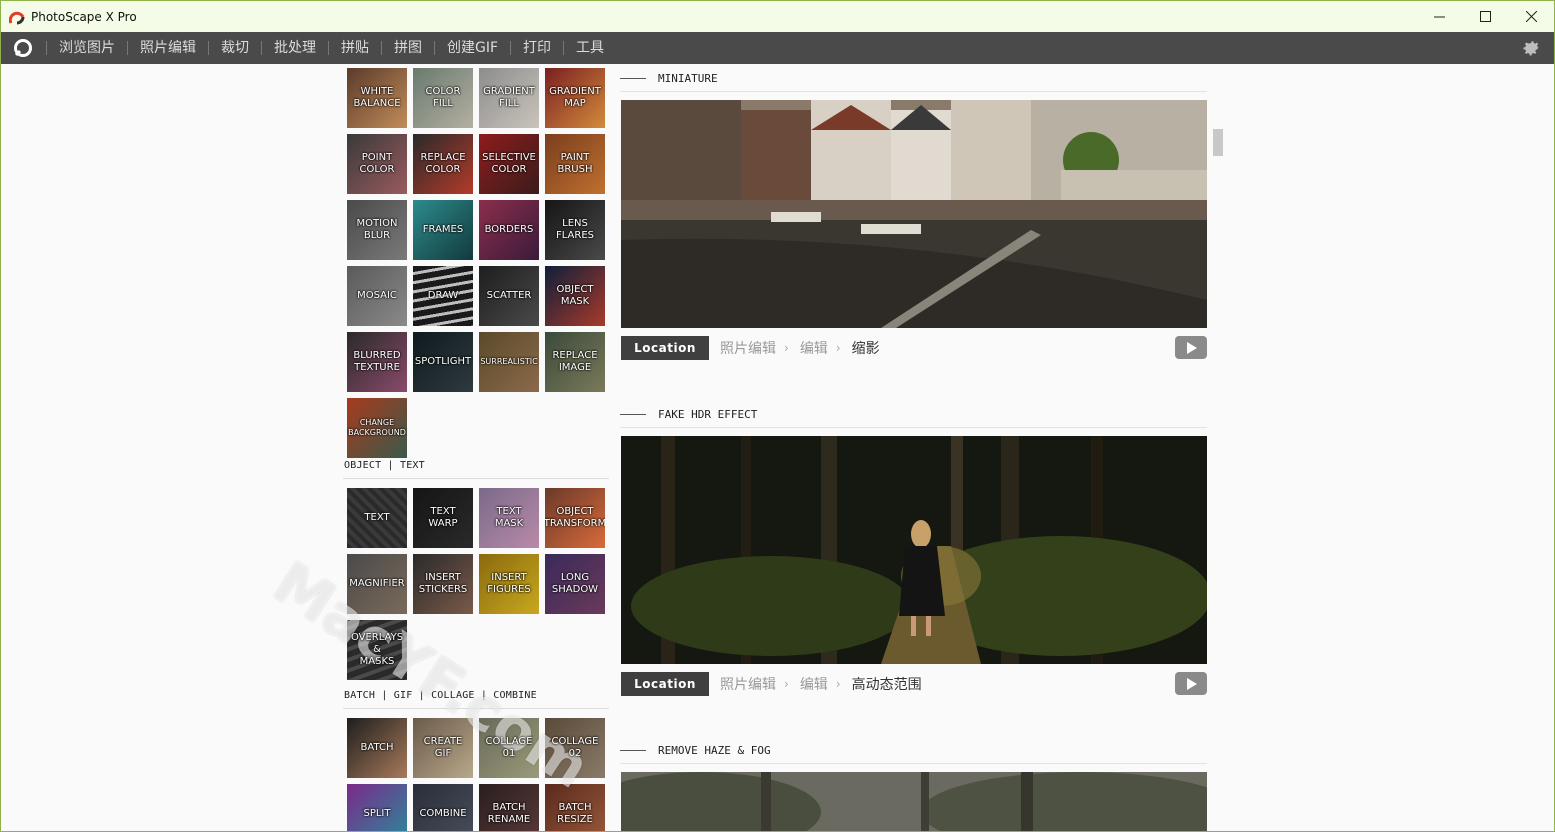 The image size is (1555, 832). Describe the element at coordinates (472, 48) in the screenshot. I see `menu-create-gif: 创建GIF` at that location.